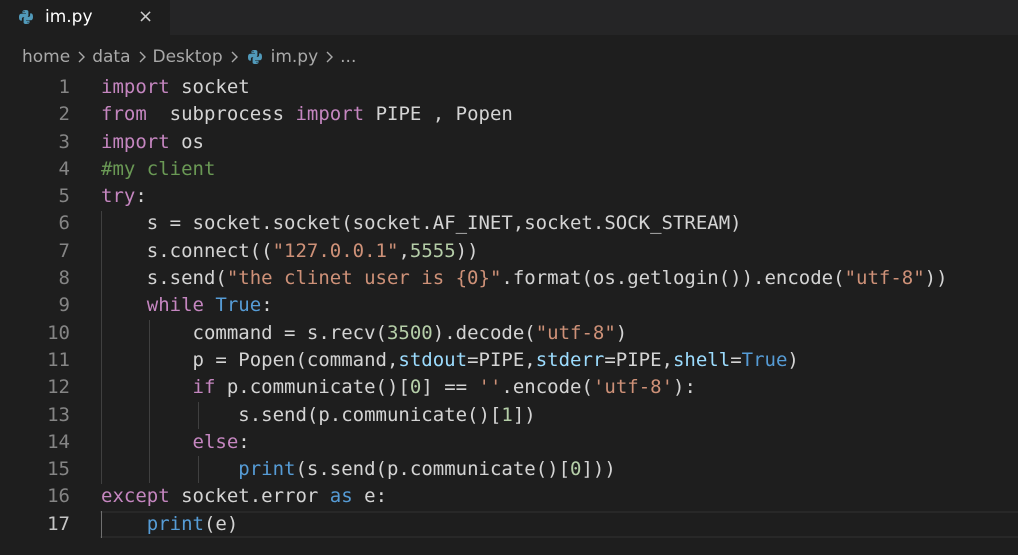  What do you see at coordinates (64, 168) in the screenshot?
I see `line-number: 4` at bounding box center [64, 168].